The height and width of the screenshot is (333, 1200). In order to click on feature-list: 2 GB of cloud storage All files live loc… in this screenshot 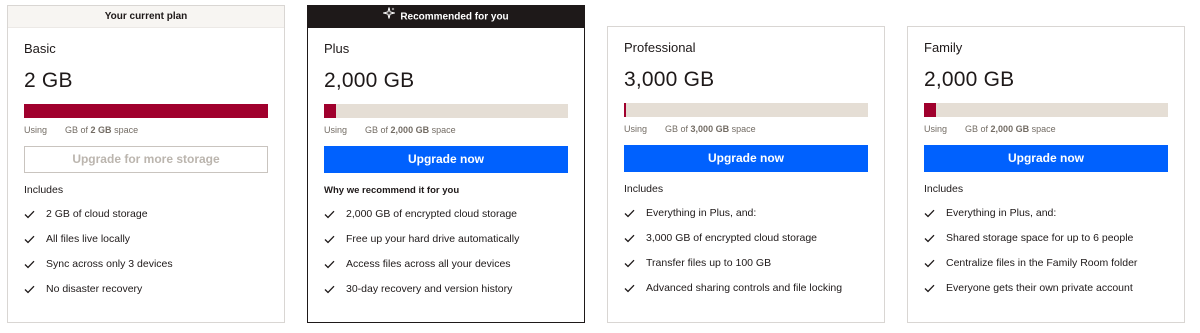, I will do `click(146, 252)`.